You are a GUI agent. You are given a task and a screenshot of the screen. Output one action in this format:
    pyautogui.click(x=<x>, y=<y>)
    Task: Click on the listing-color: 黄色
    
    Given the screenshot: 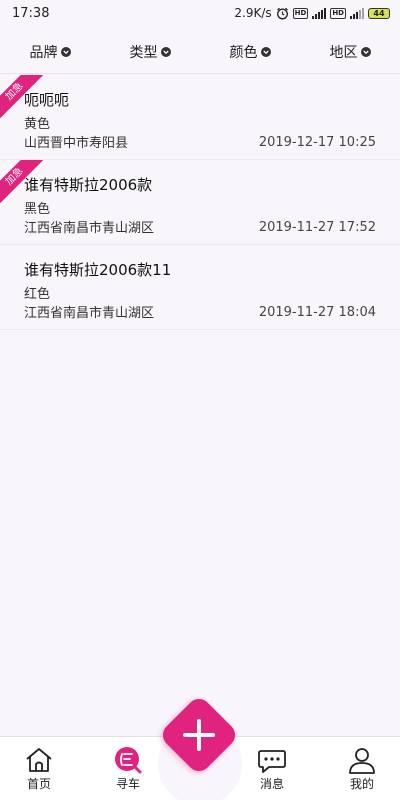 What is the action you would take?
    pyautogui.click(x=37, y=124)
    